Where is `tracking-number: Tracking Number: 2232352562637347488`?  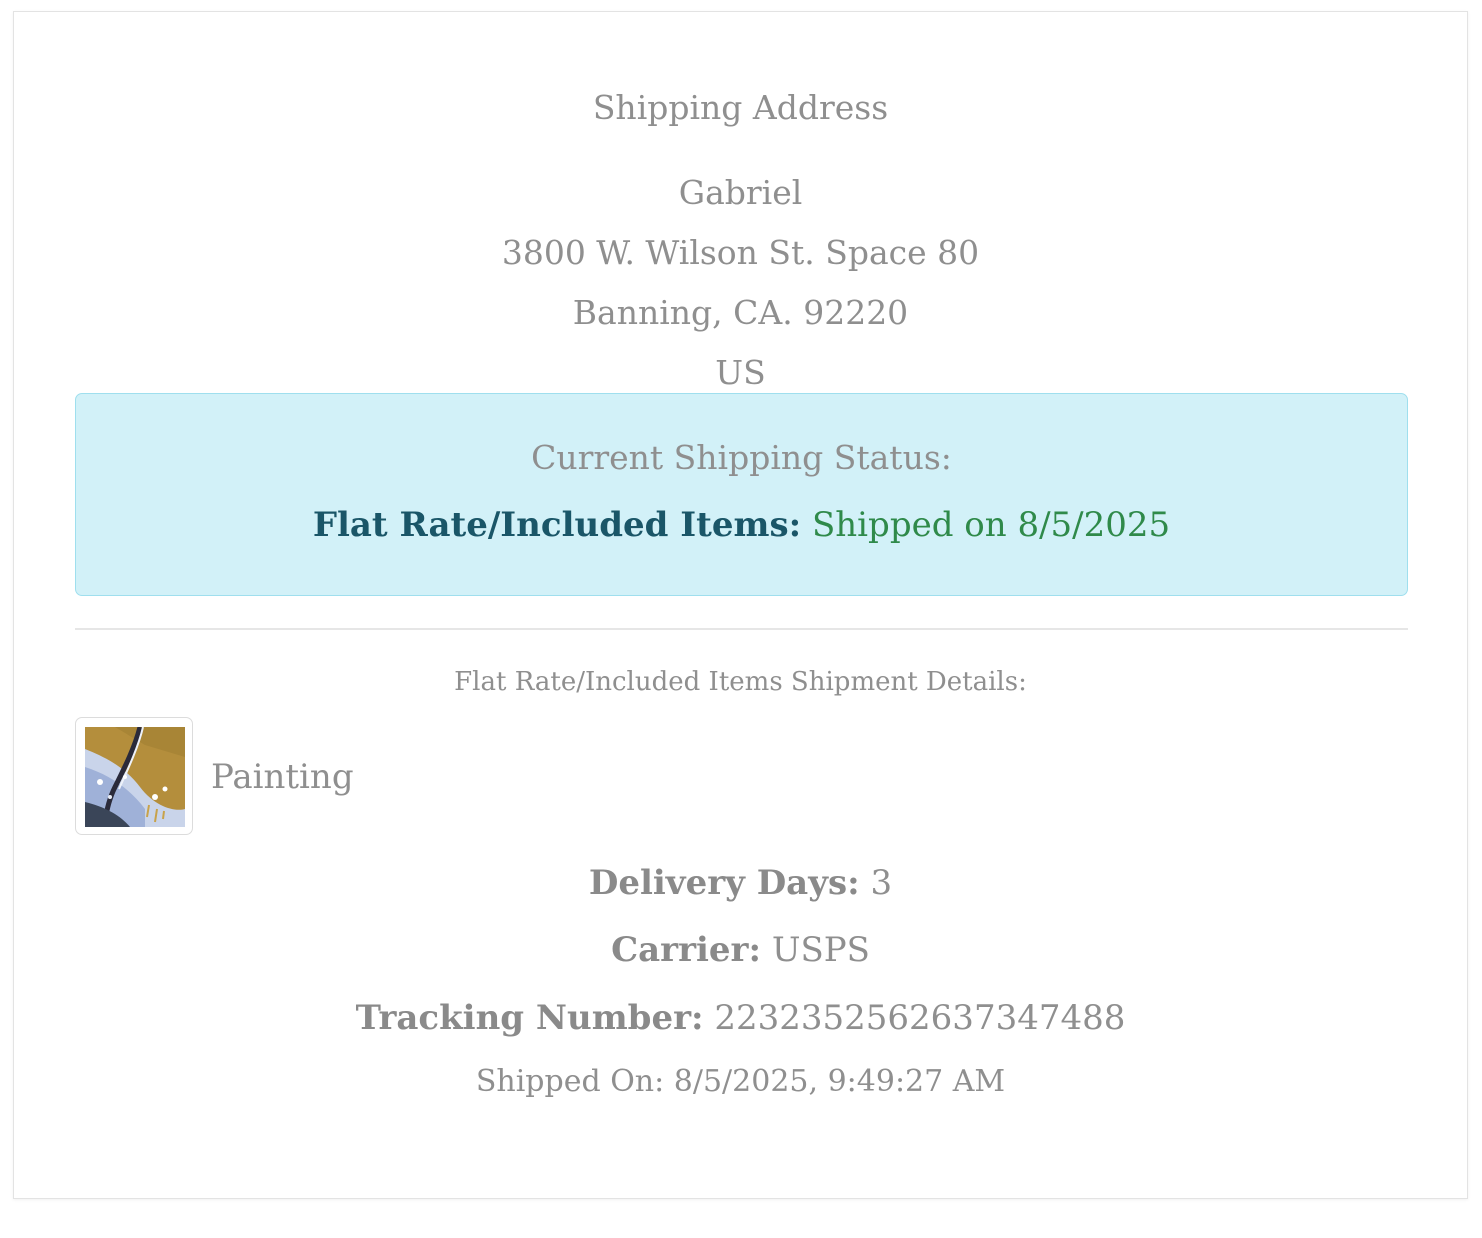
tracking-number: Tracking Number: 2232352562637347488 is located at coordinates (740, 1018).